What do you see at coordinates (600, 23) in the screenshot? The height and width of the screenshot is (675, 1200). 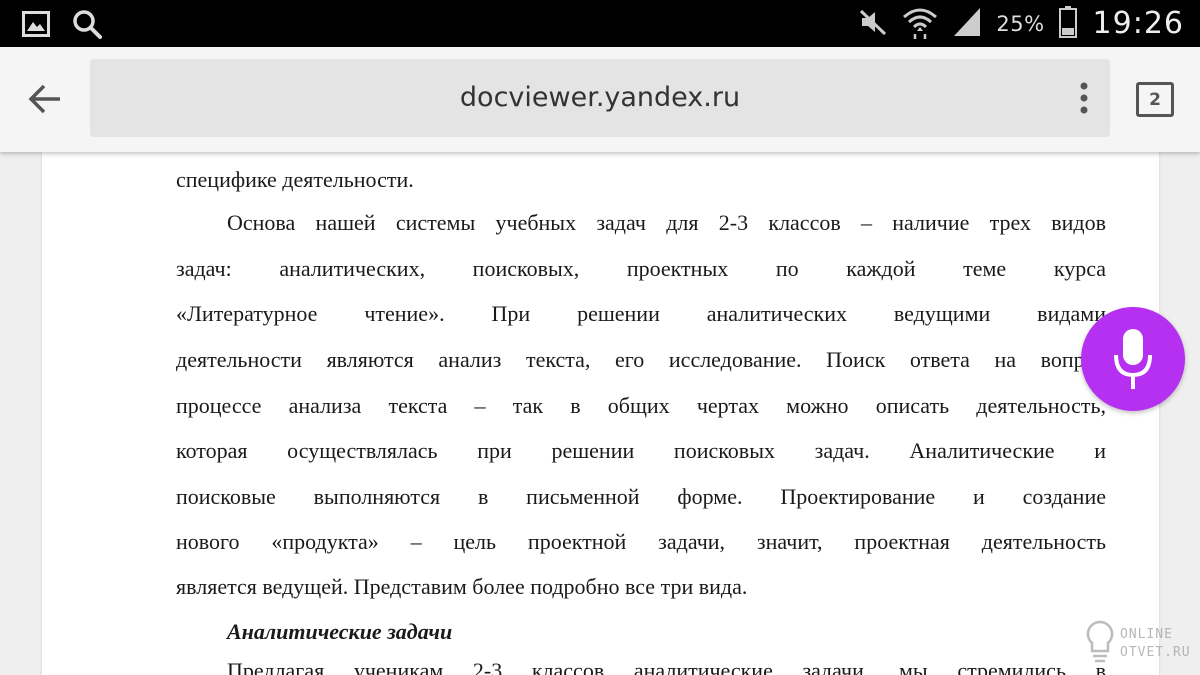 I see `status-bar: 25% 19:26` at bounding box center [600, 23].